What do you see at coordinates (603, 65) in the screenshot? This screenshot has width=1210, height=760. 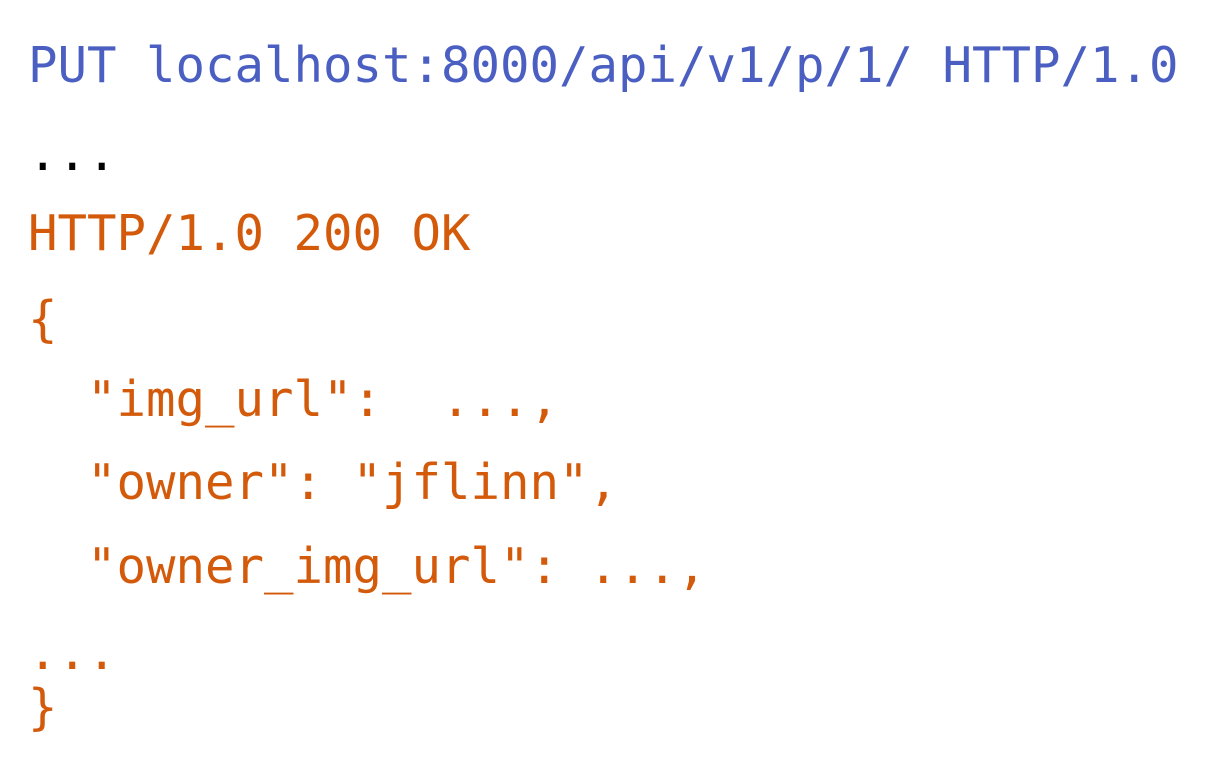 I see `request-line: PUT localhost:8000/api/v1/p/1/ HTTP/1.0` at bounding box center [603, 65].